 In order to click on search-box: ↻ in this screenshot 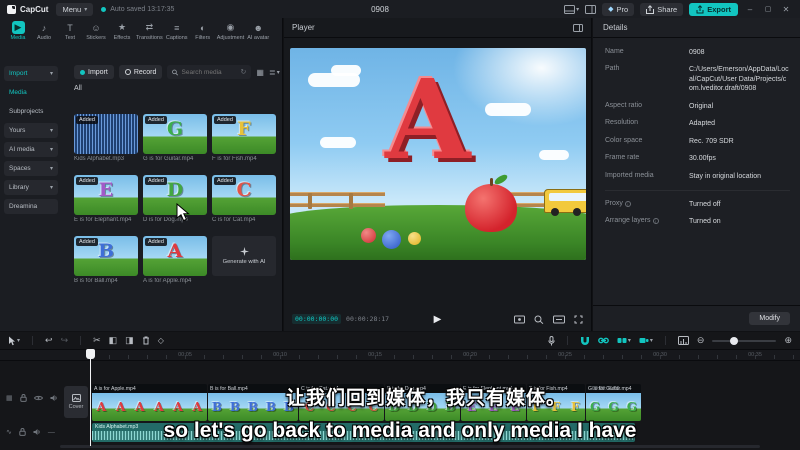, I will do `click(209, 72)`.